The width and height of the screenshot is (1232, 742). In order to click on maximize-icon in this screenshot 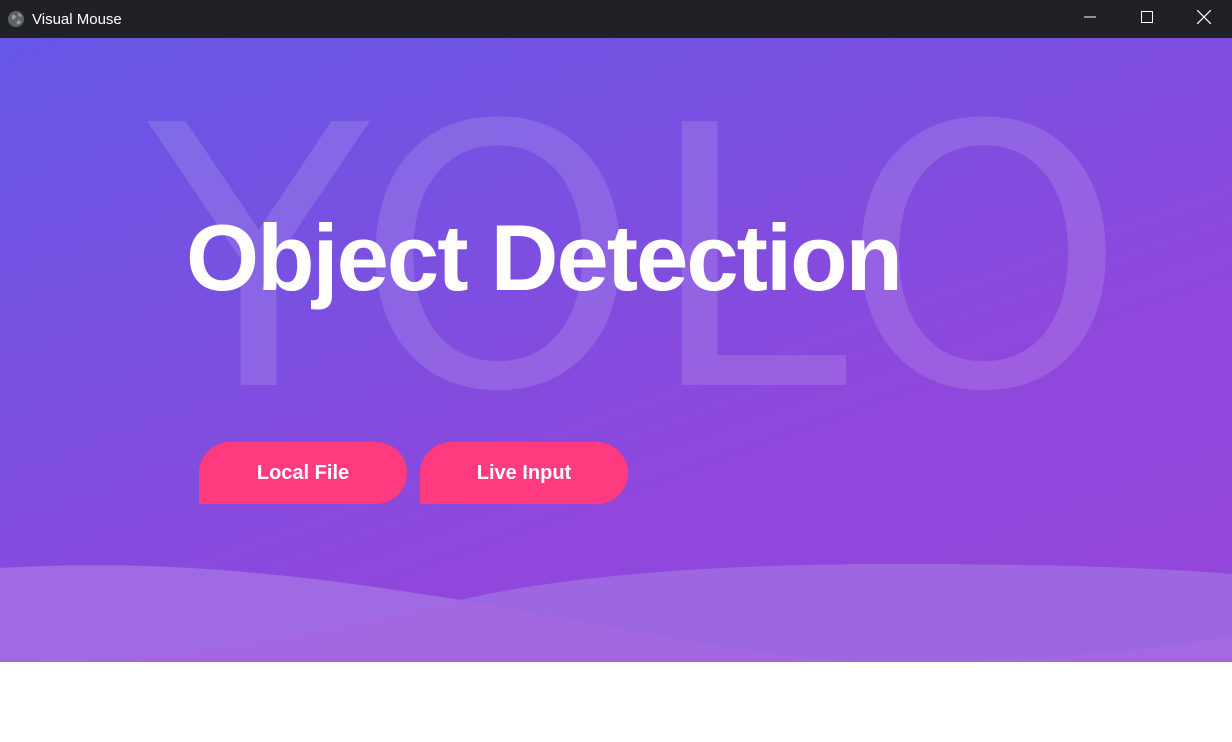, I will do `click(1146, 19)`.